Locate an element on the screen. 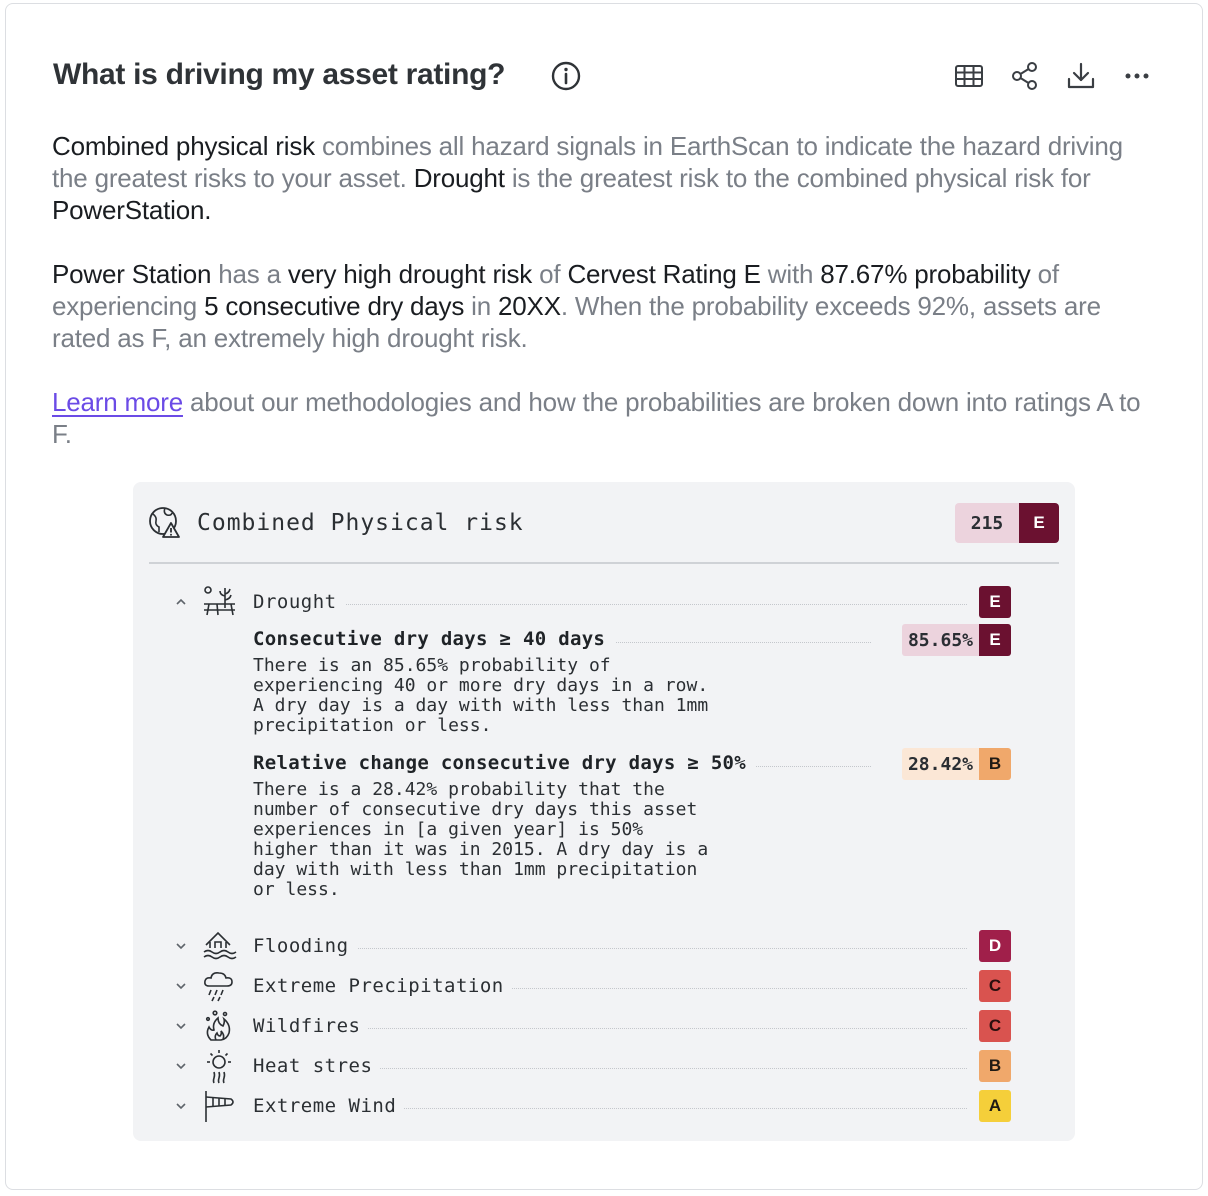  grade-badge: A is located at coordinates (995, 1106).